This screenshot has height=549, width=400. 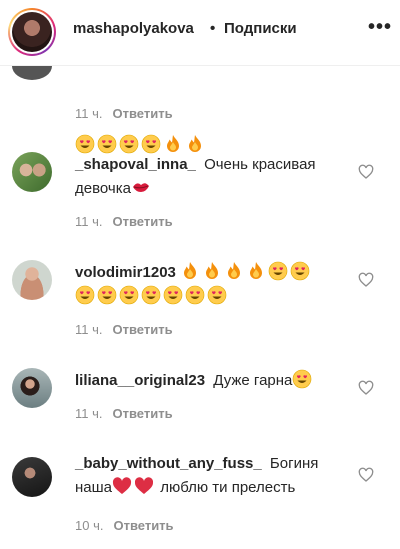 I want to click on more-options-icon: •••, so click(x=380, y=27).